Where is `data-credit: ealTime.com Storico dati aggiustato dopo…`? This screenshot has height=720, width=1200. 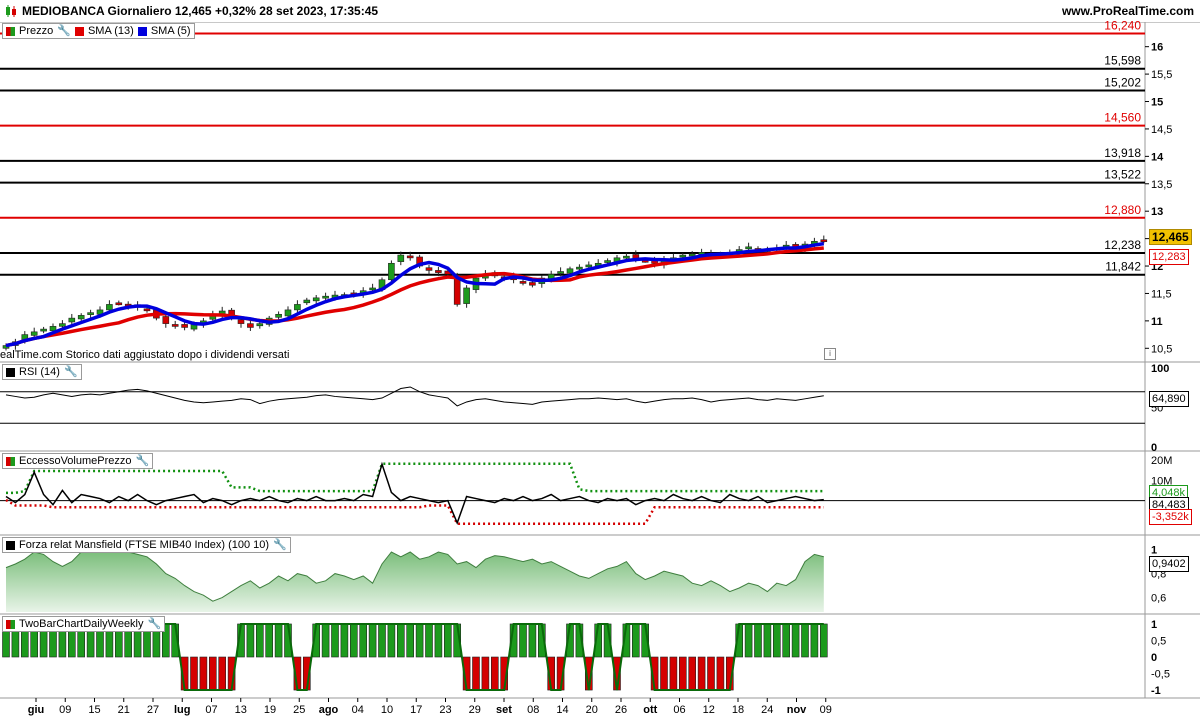 data-credit: ealTime.com Storico dati aggiustato dopo… is located at coordinates (145, 355).